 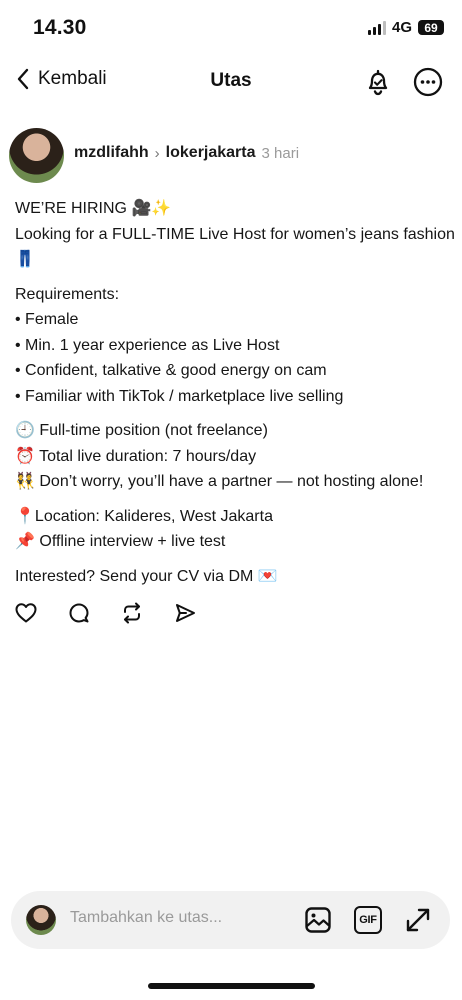 What do you see at coordinates (376, 27) in the screenshot?
I see `signal-icon` at bounding box center [376, 27].